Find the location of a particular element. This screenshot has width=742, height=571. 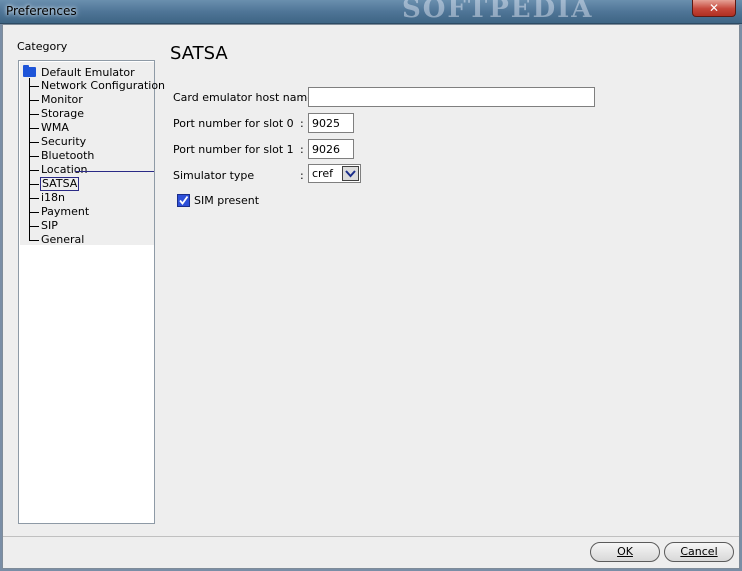

sim-present-label: SIM present is located at coordinates (227, 200).